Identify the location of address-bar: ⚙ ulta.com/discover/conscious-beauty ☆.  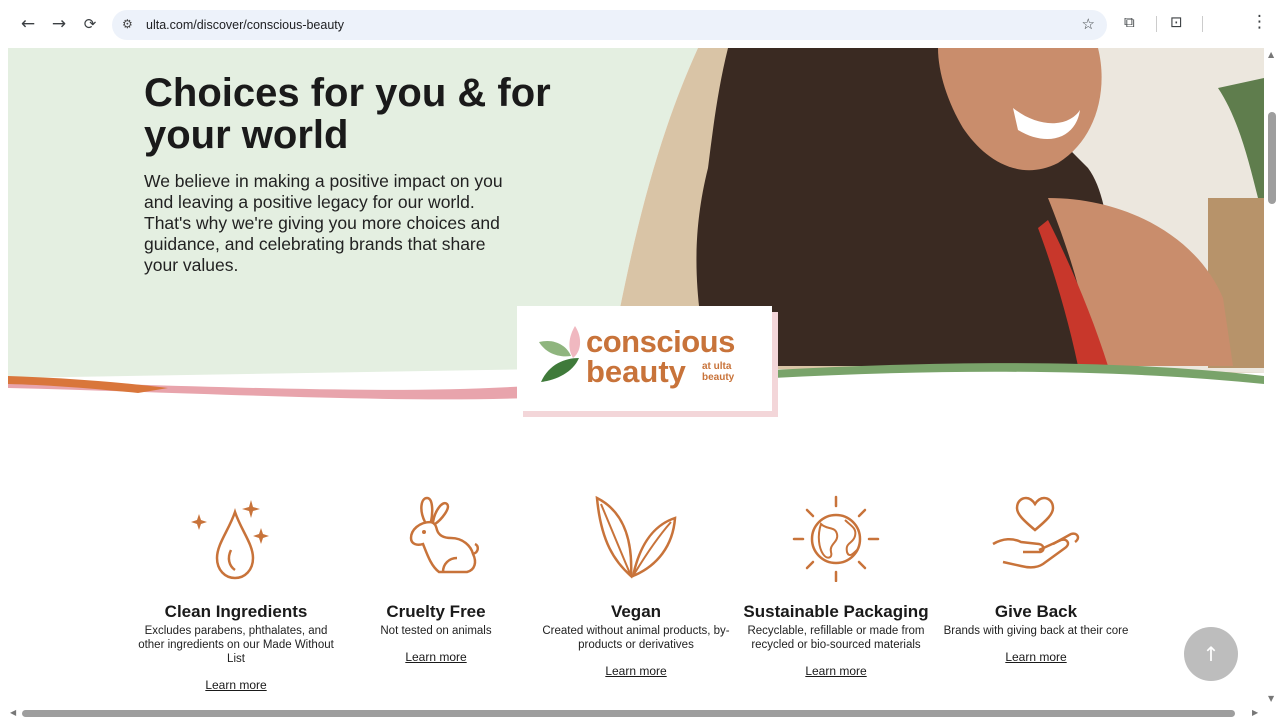
(609, 25).